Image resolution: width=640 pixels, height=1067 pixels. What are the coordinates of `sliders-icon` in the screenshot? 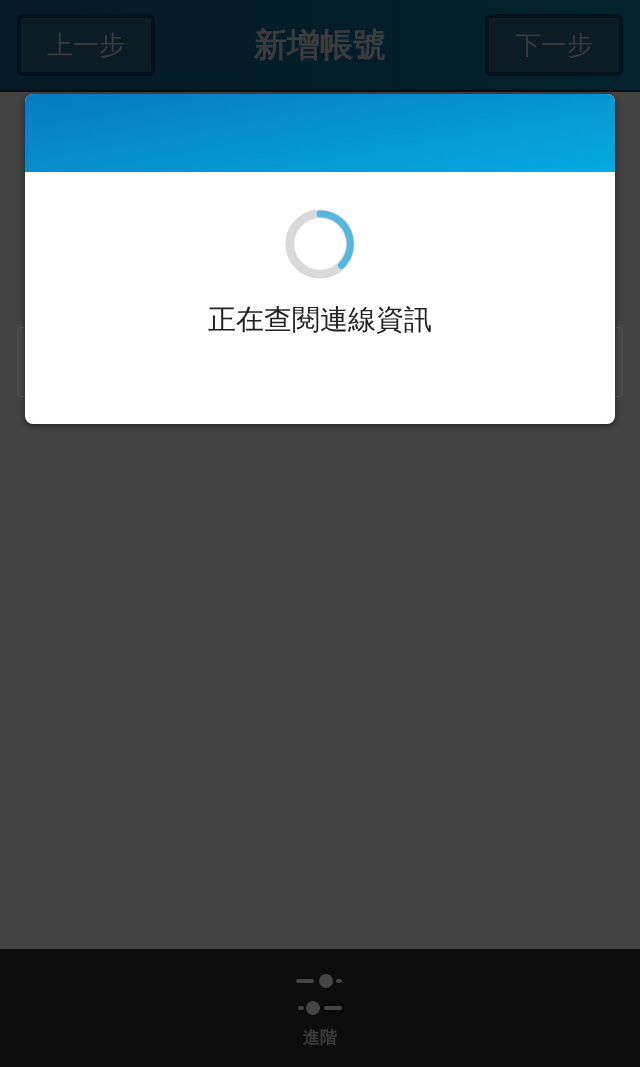 It's located at (320, 994).